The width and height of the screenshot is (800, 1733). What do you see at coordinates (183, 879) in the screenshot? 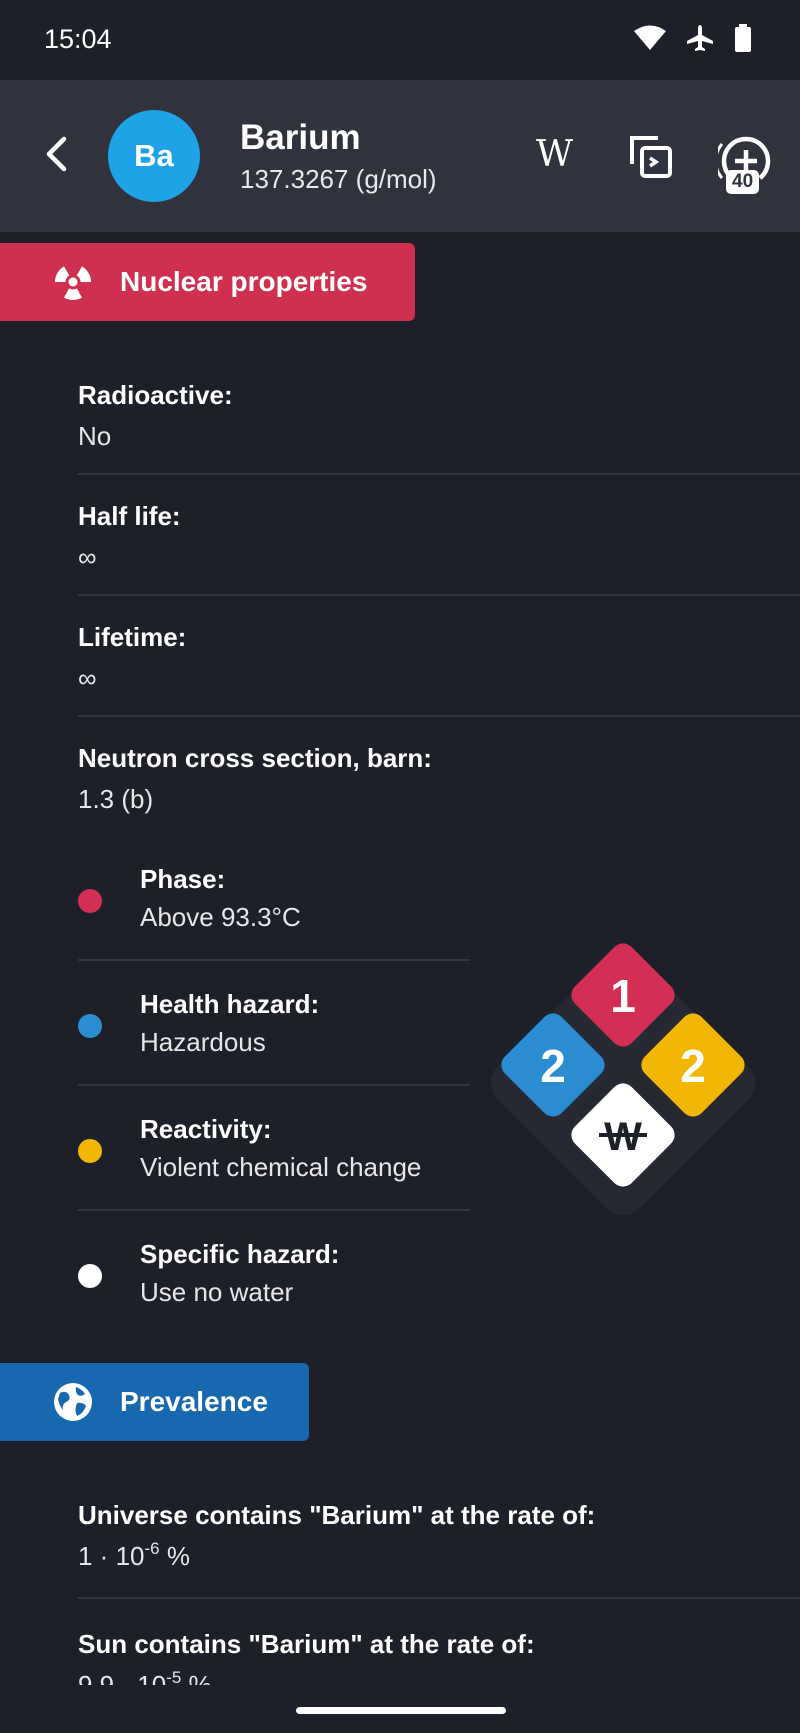
I see `hazard-label: Phase:` at bounding box center [183, 879].